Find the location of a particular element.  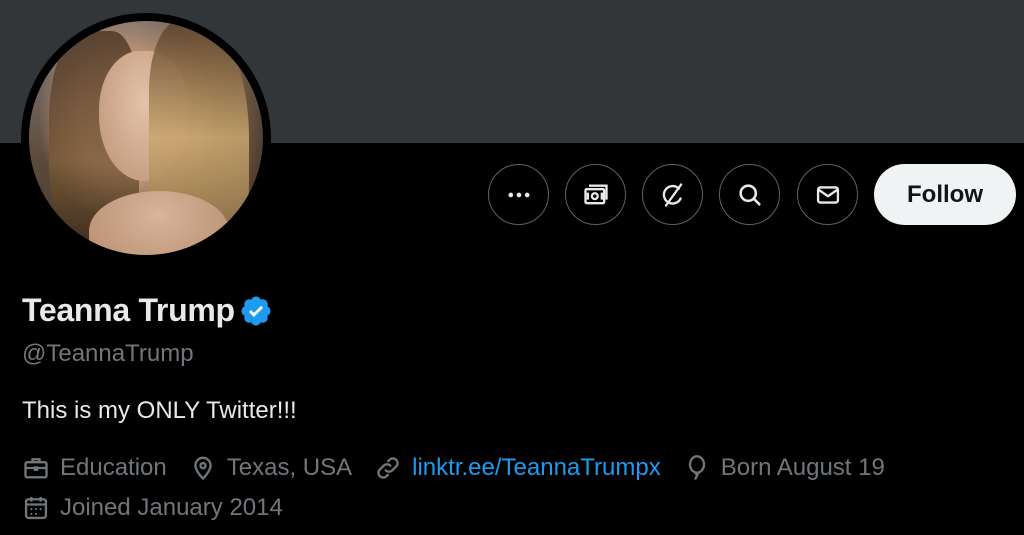

location-item: Texas, USA is located at coordinates (270, 468).